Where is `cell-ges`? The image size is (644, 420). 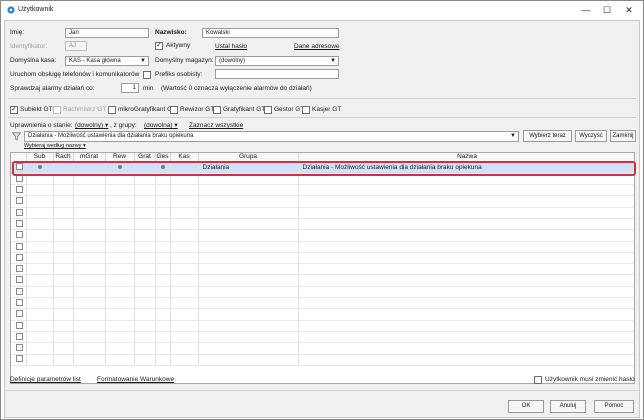
cell-ges is located at coordinates (163, 168).